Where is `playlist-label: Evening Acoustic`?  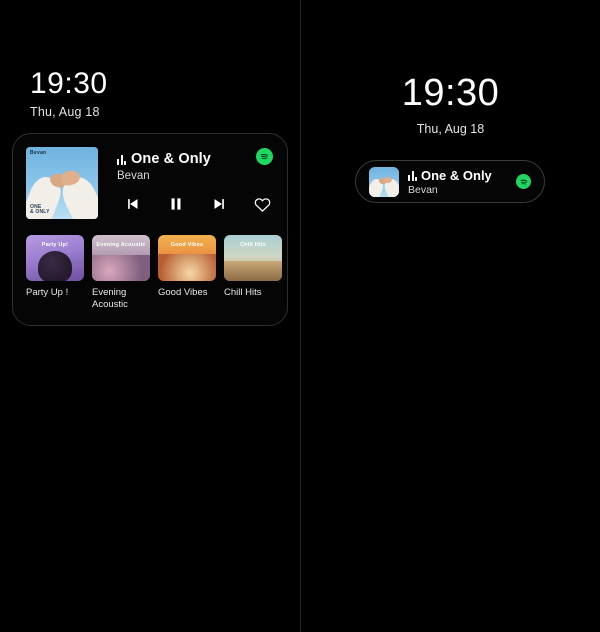
playlist-label: Evening Acoustic is located at coordinates (110, 298).